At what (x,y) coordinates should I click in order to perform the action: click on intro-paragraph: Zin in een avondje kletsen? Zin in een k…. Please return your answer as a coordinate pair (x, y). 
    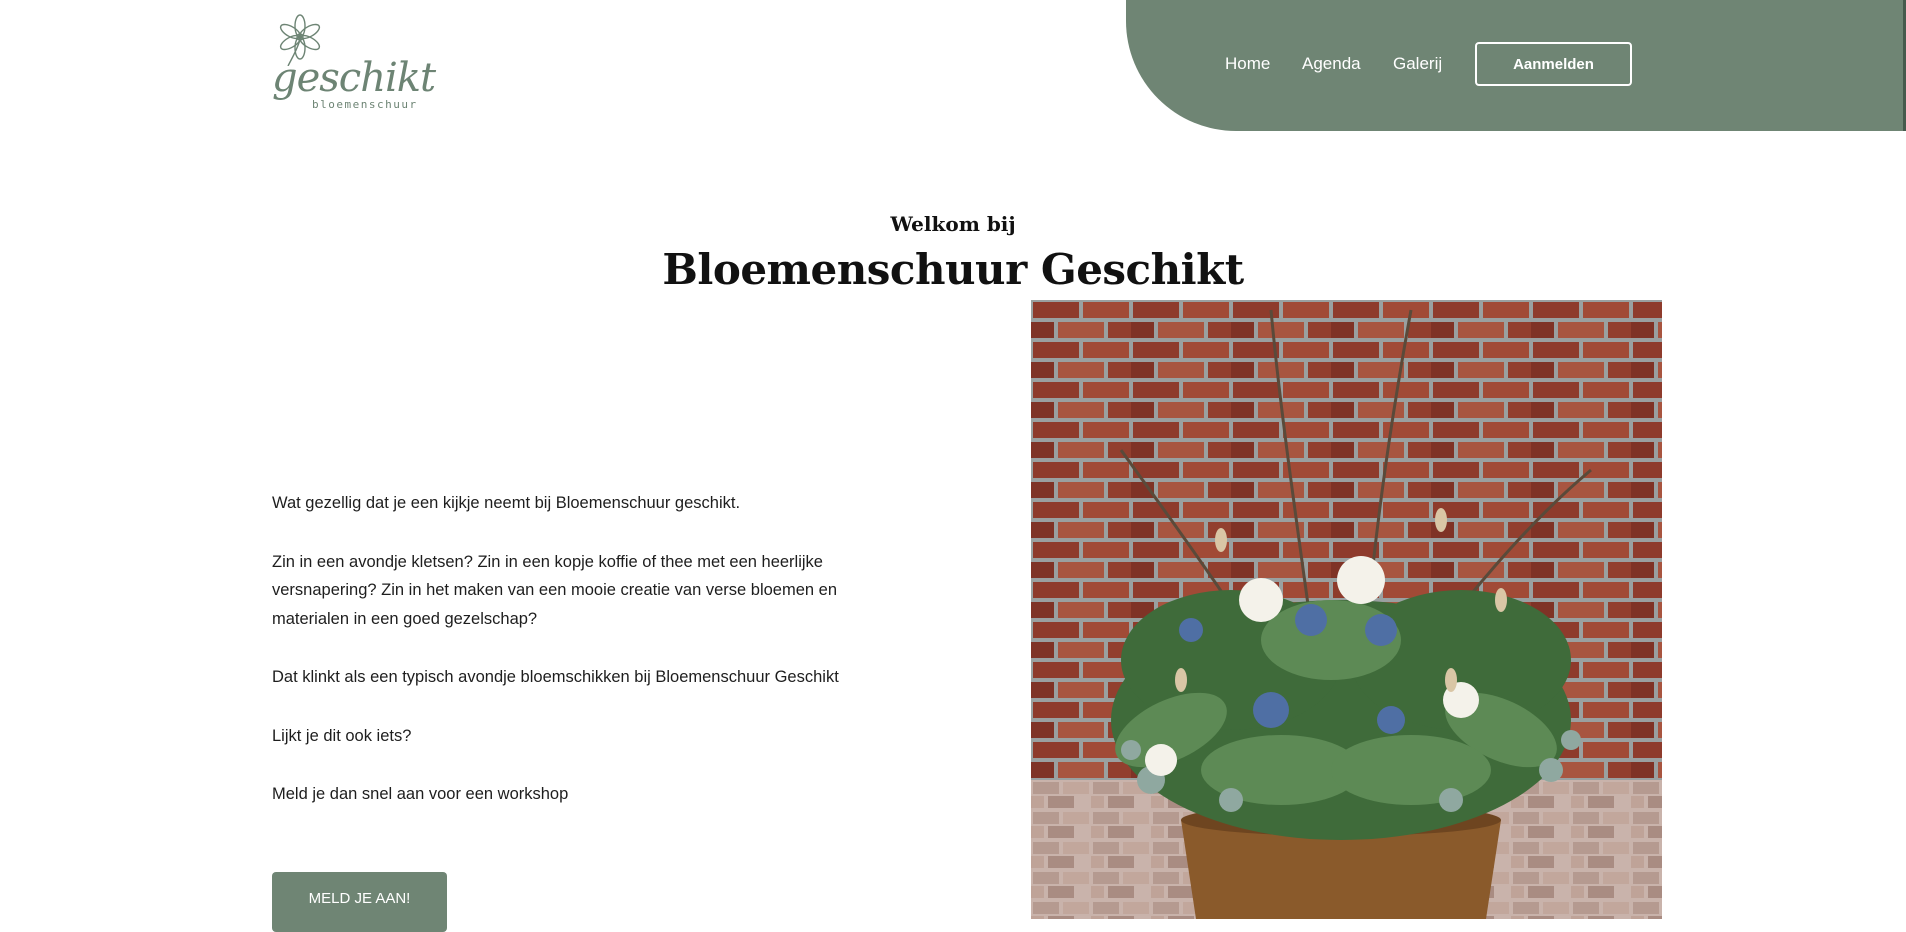
    Looking at the image, I should click on (554, 590).